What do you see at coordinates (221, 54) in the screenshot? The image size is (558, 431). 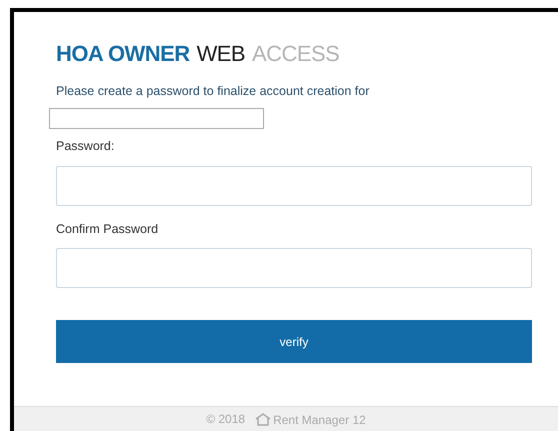 I see `page-title: WEB` at bounding box center [221, 54].